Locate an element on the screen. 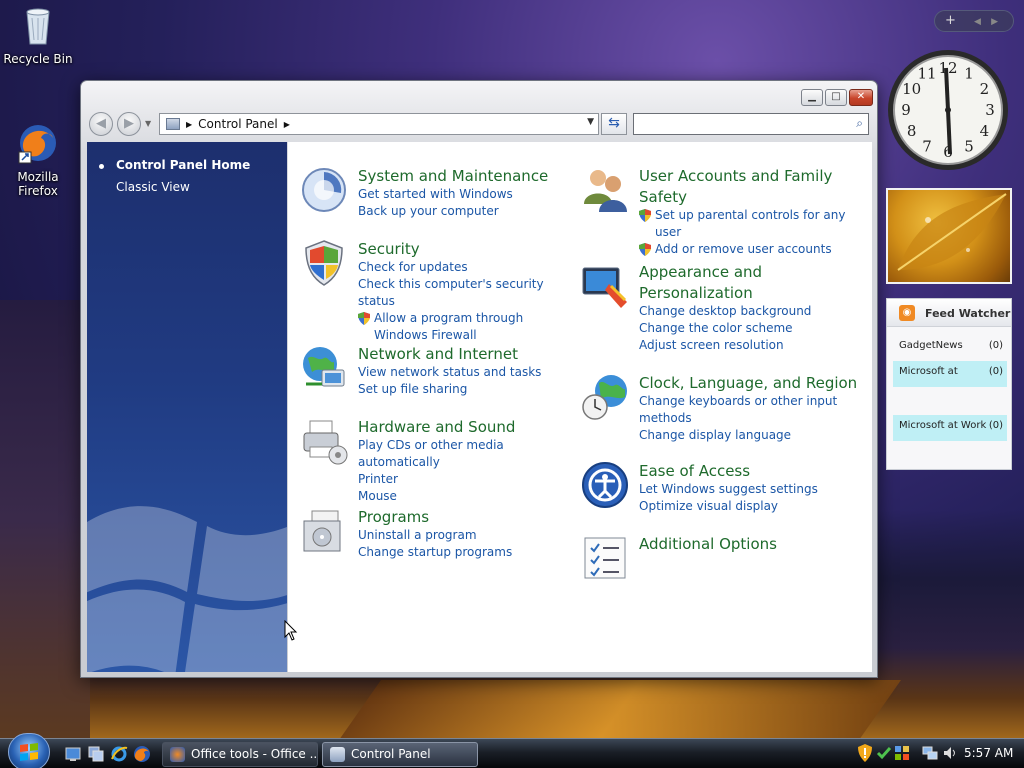  desktop-icon-label: Mozilla Firefox is located at coordinates (38, 184).